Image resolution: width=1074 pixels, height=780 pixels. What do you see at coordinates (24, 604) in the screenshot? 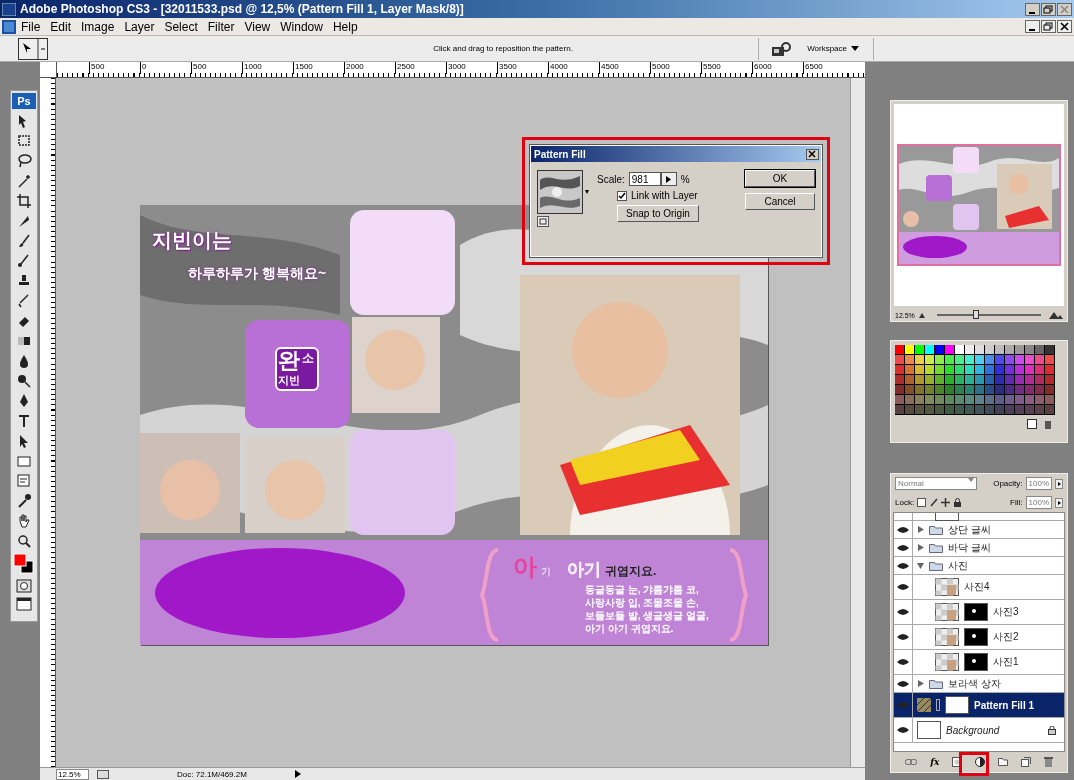
I see `screen-mode-icon` at bounding box center [24, 604].